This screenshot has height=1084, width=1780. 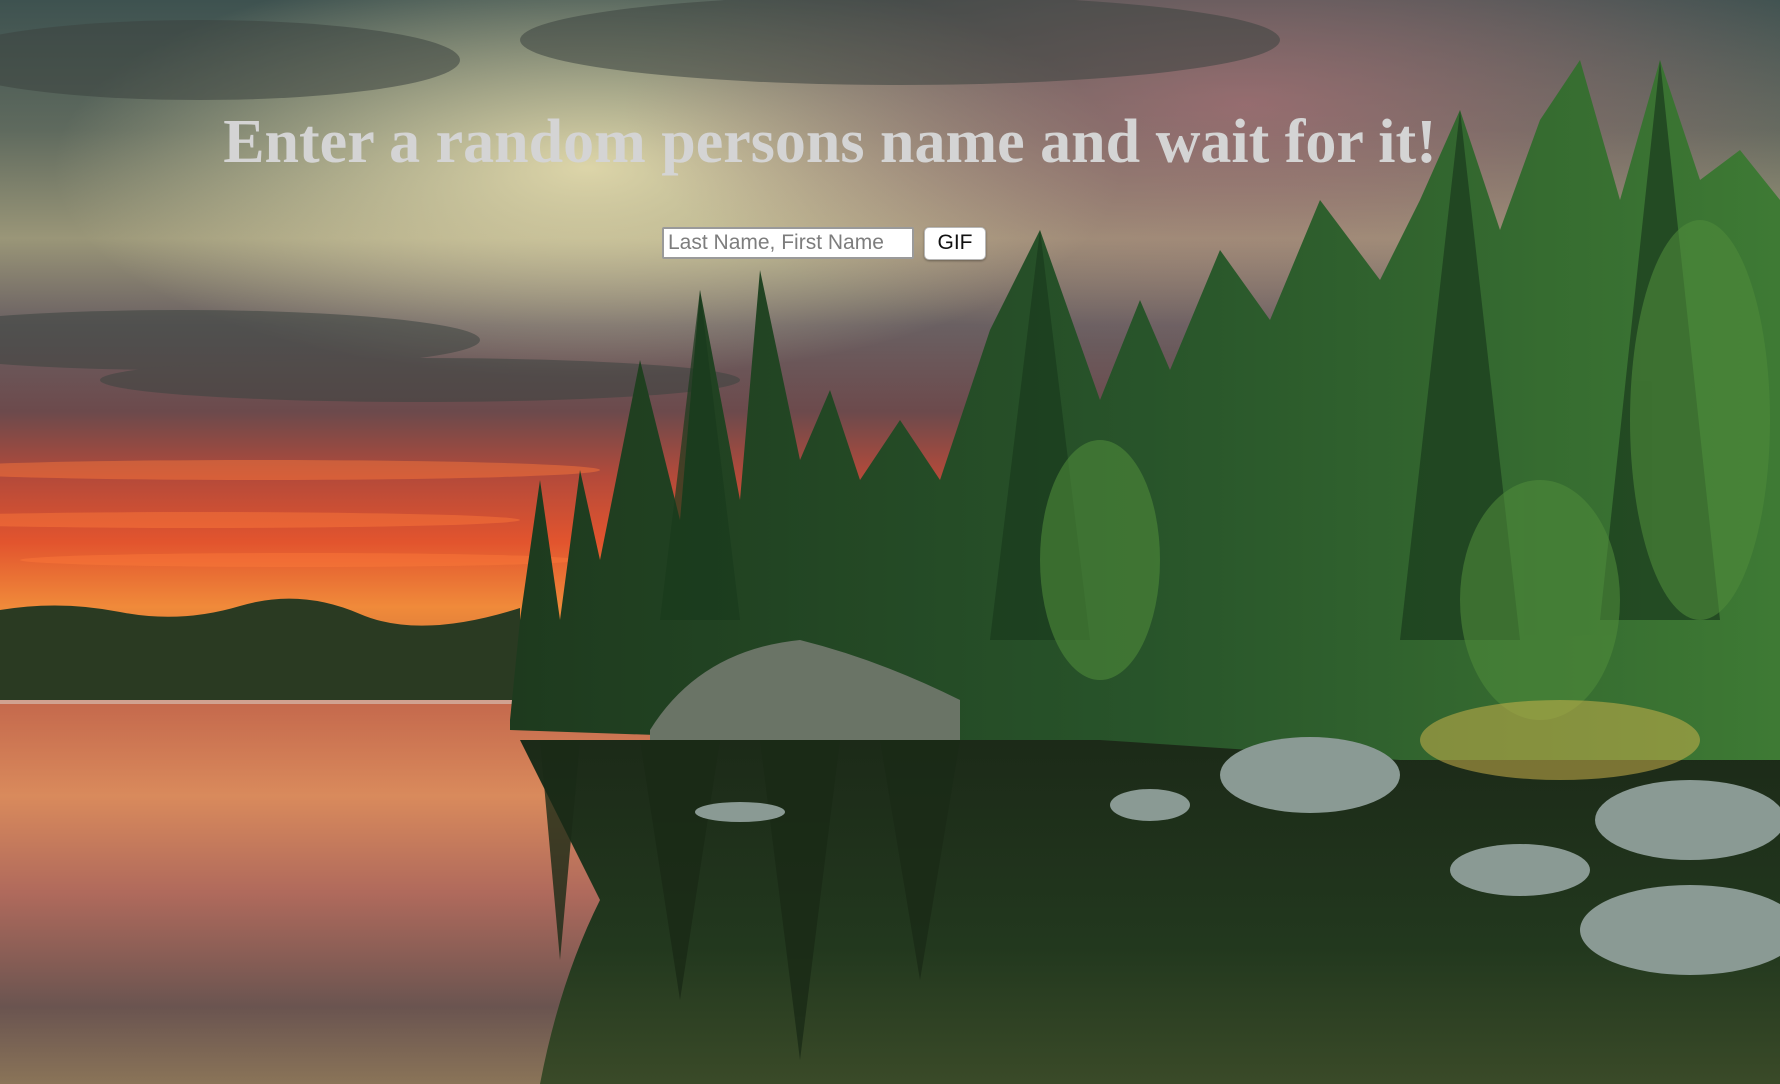 I want to click on gif-button: GIF, so click(x=955, y=243).